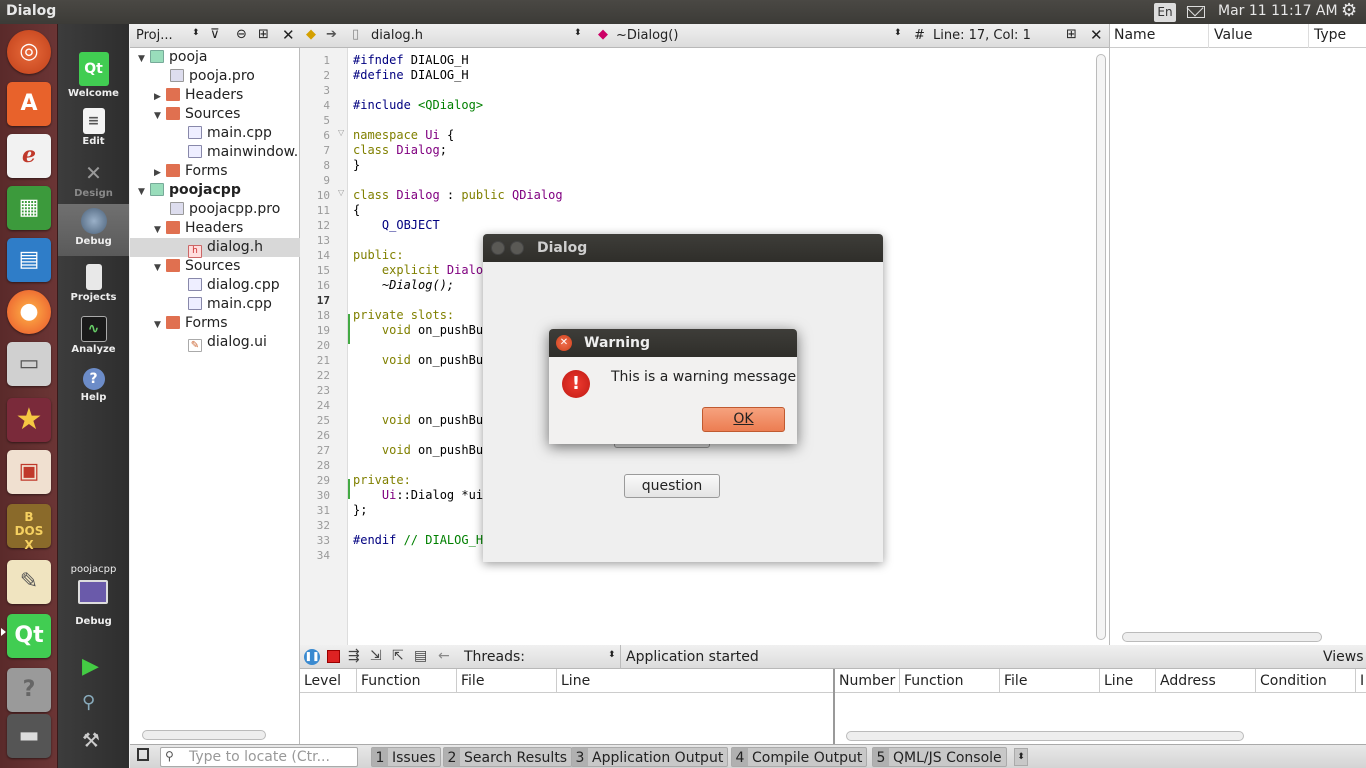 The image size is (1366, 768). I want to click on column-name: Name, so click(1134, 35).